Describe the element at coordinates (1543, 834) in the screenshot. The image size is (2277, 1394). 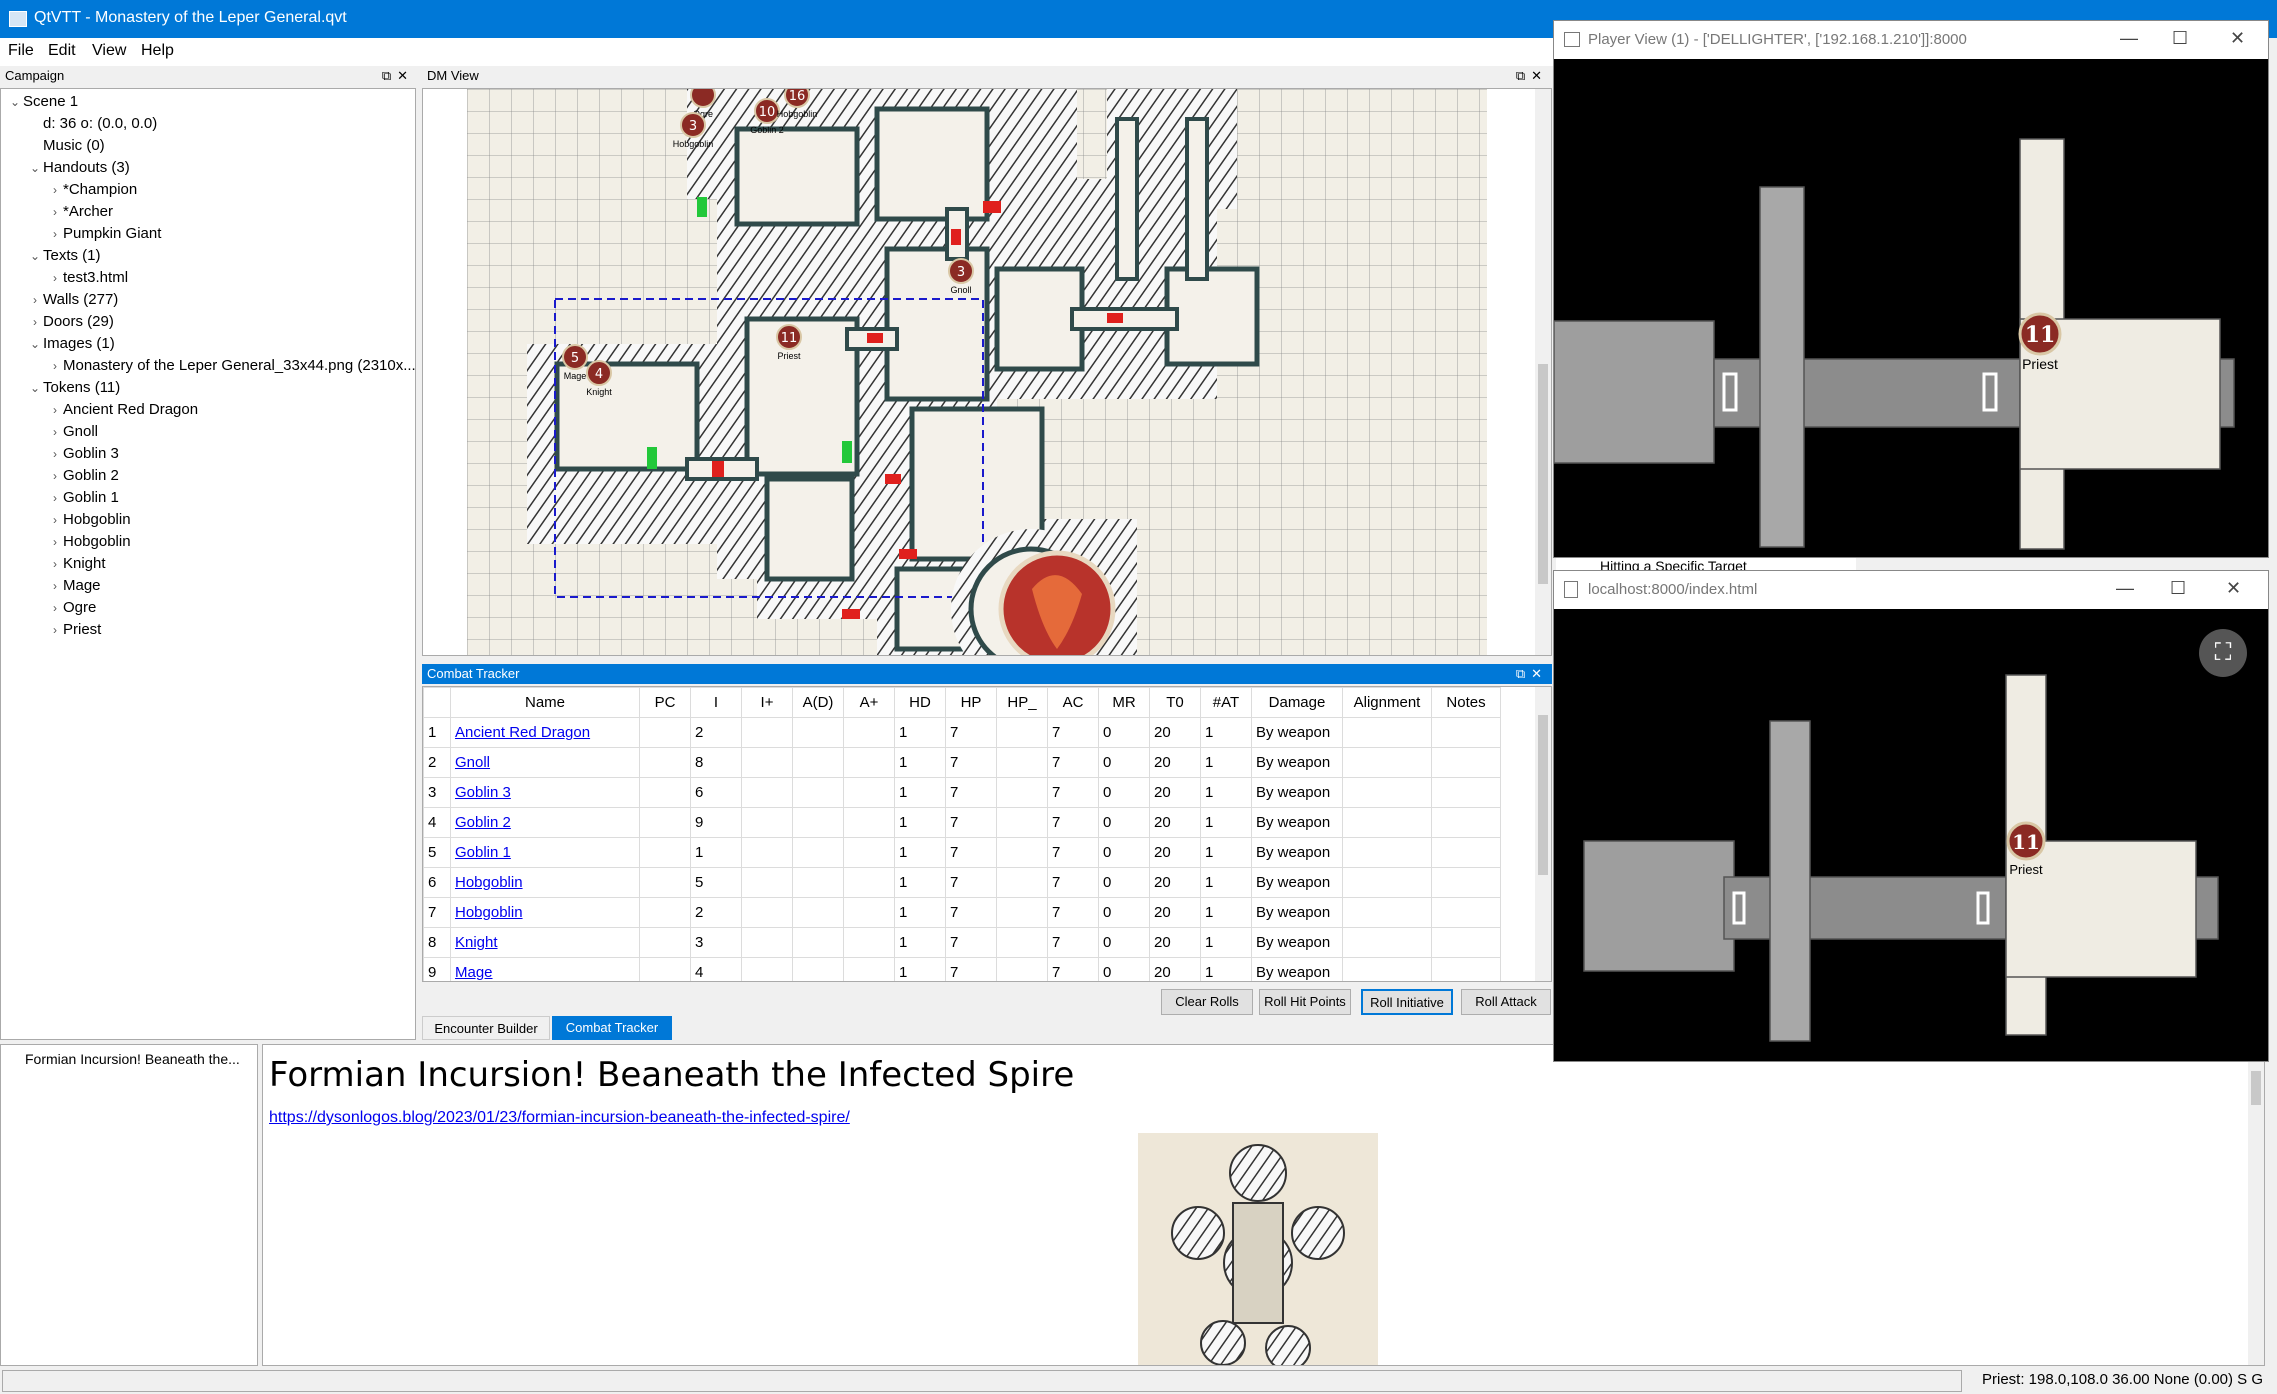
I see `tracker-scrollbar` at that location.